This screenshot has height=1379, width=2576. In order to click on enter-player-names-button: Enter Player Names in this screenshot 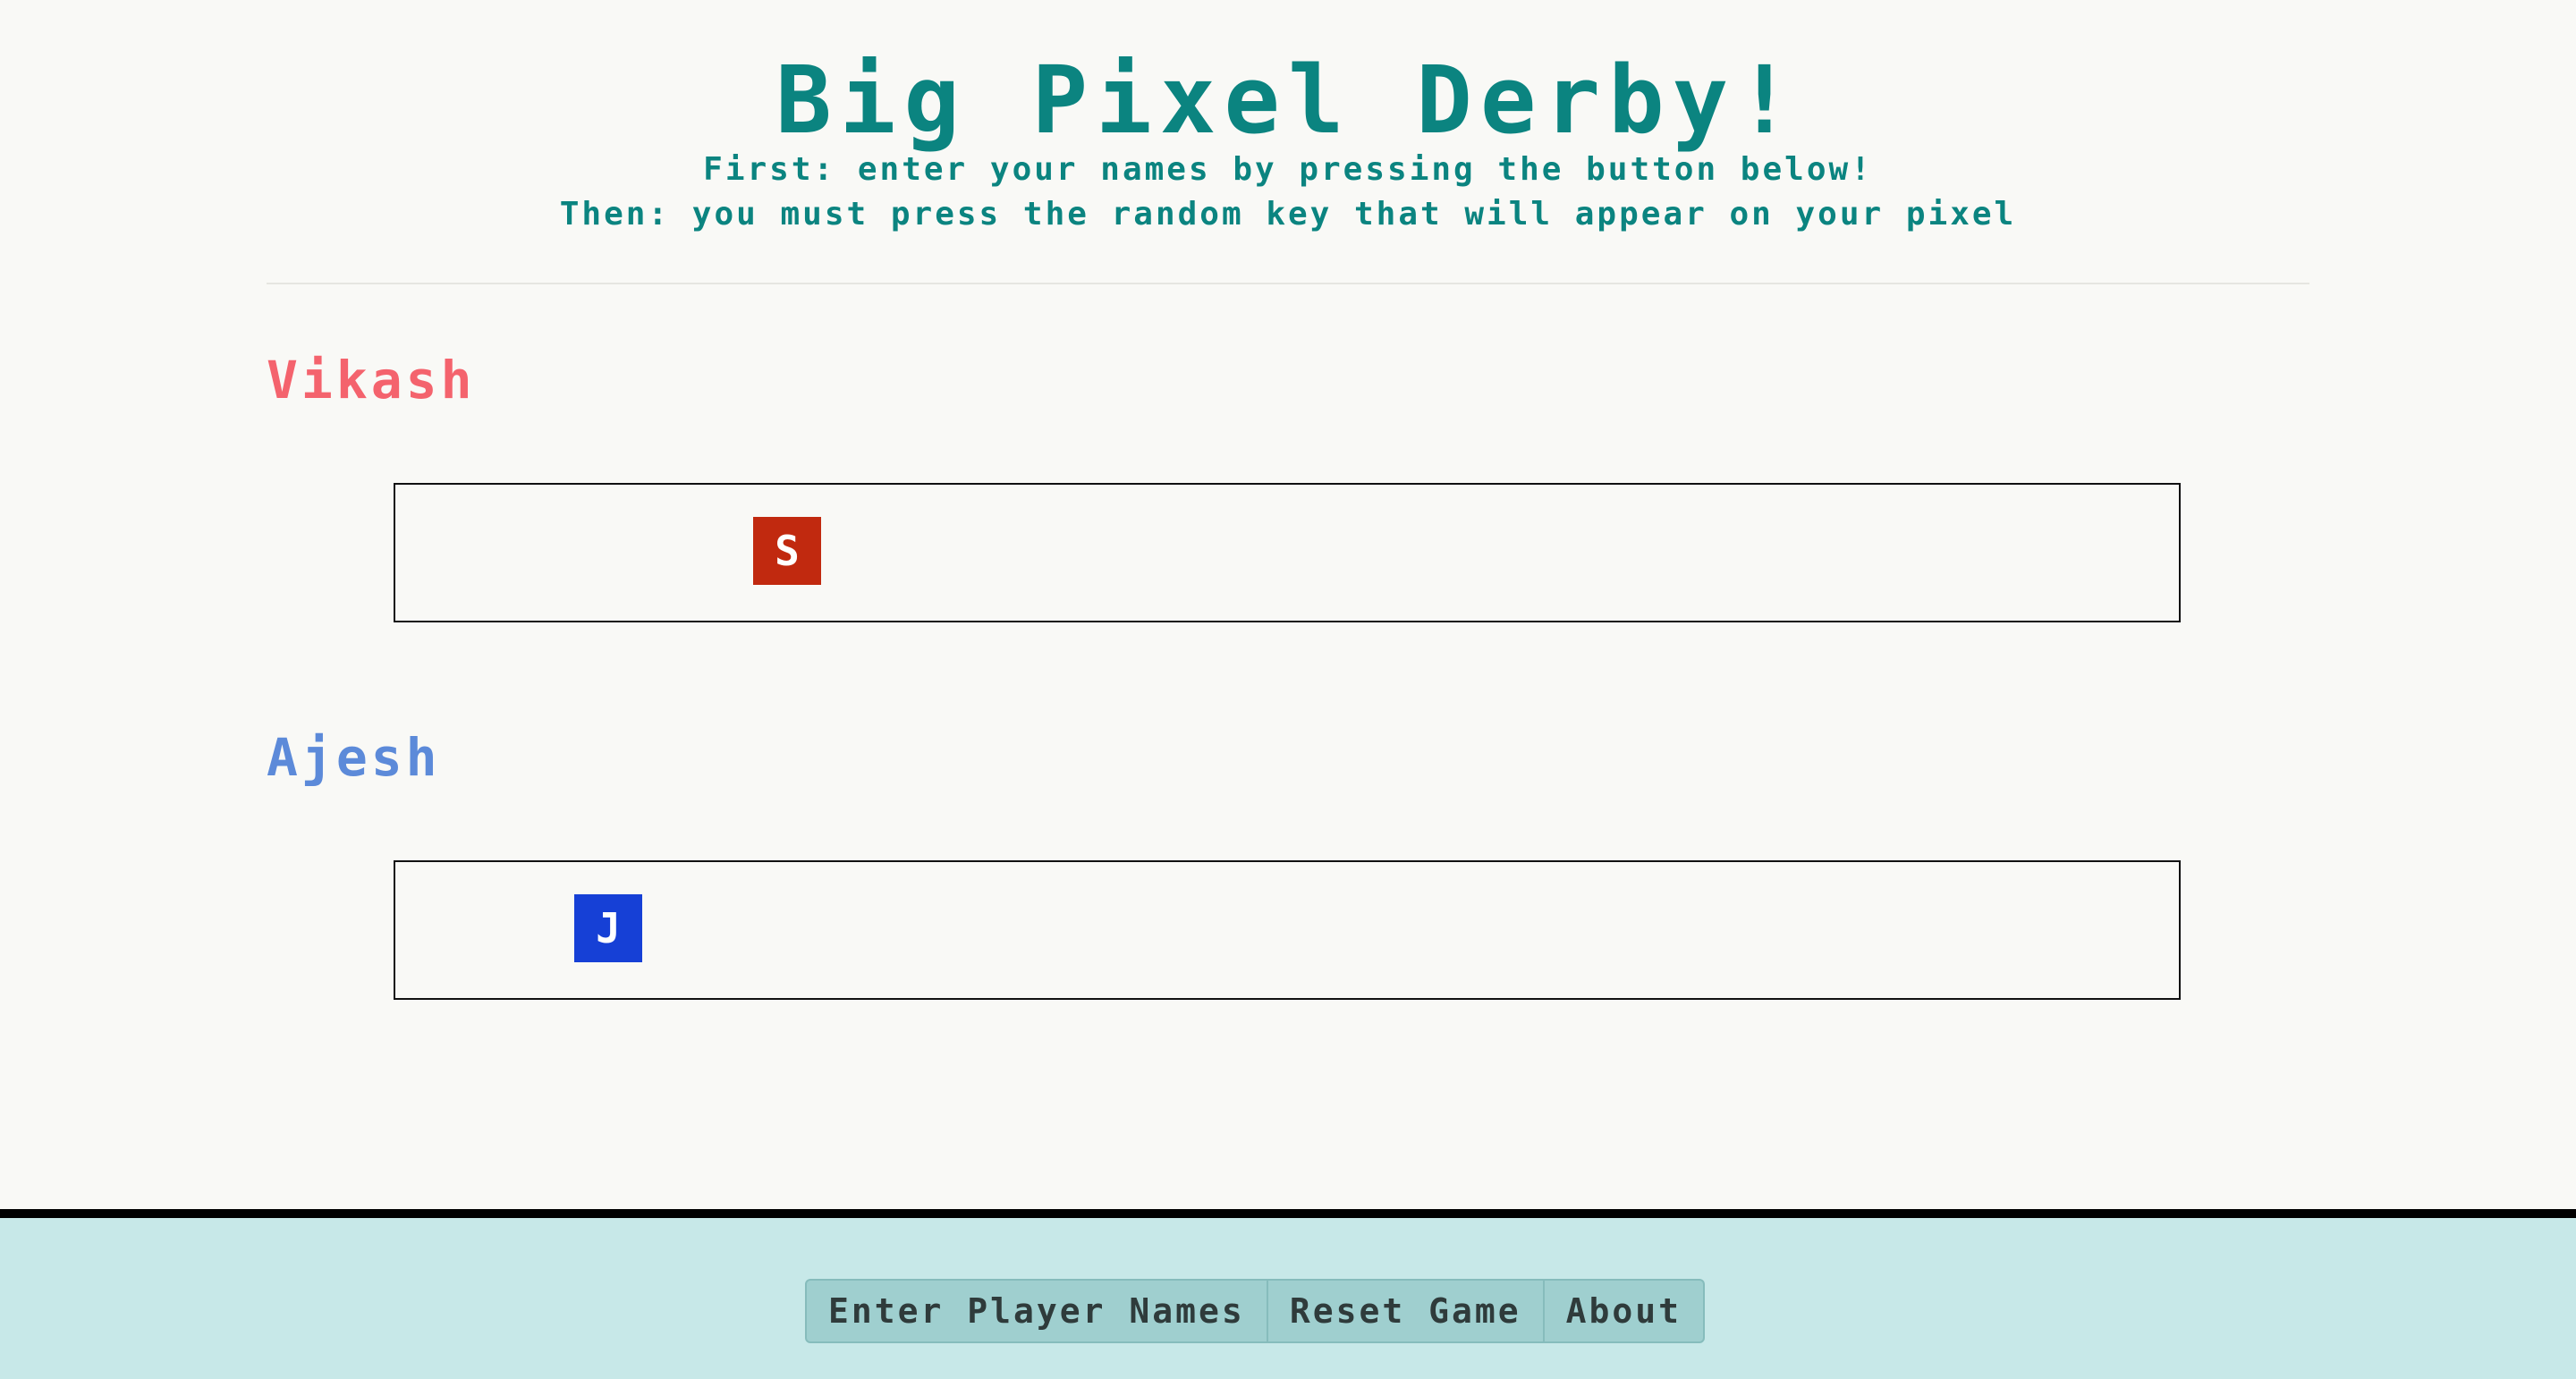, I will do `click(1037, 1311)`.